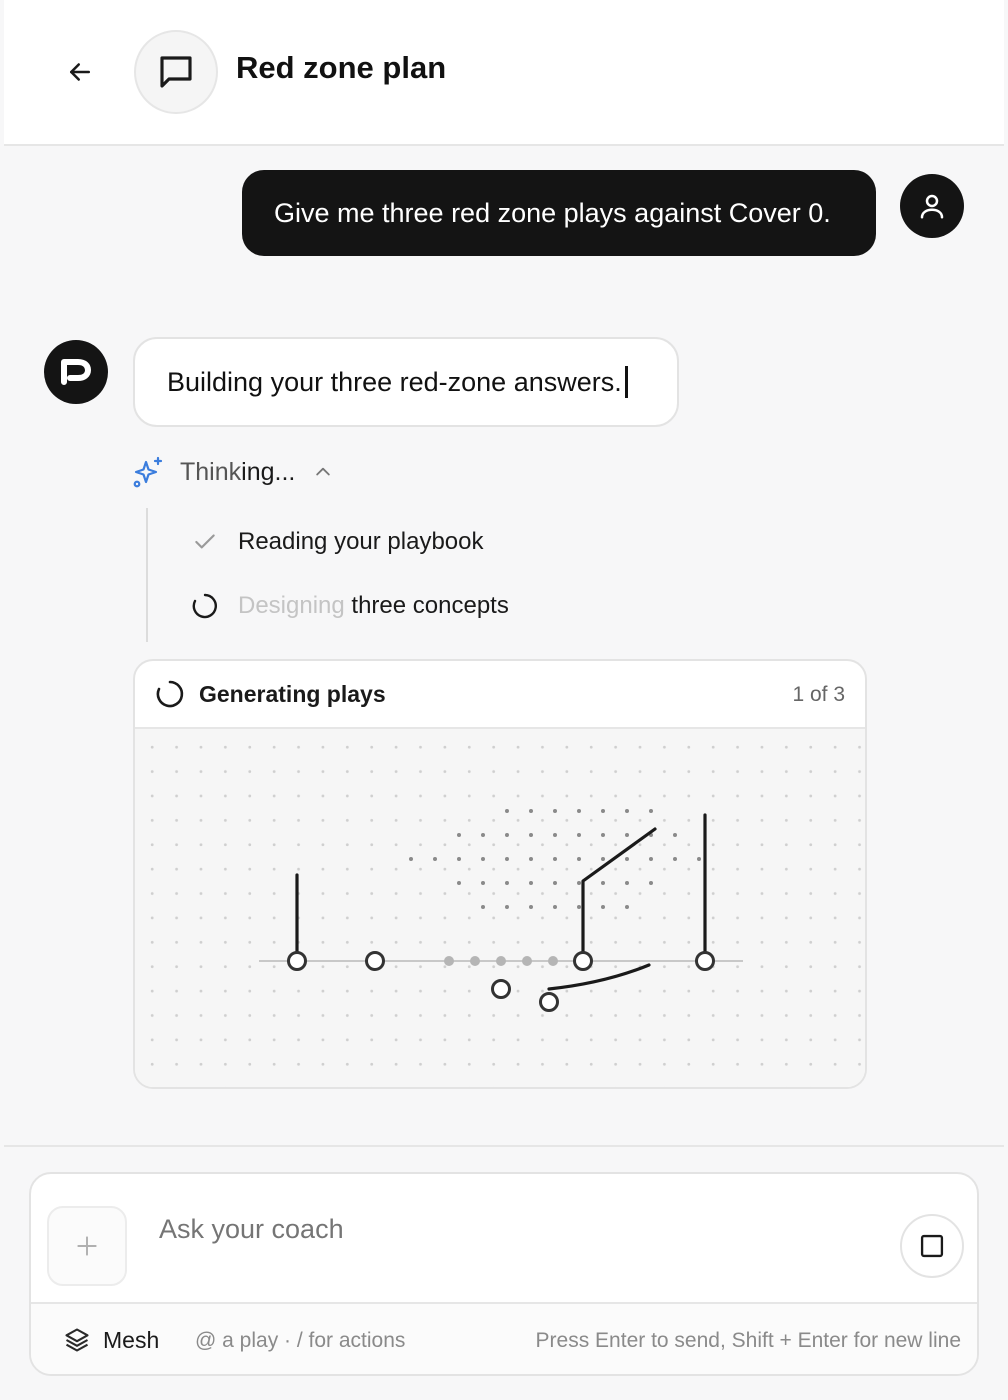  I want to click on stop-generation-button, so click(932, 1246).